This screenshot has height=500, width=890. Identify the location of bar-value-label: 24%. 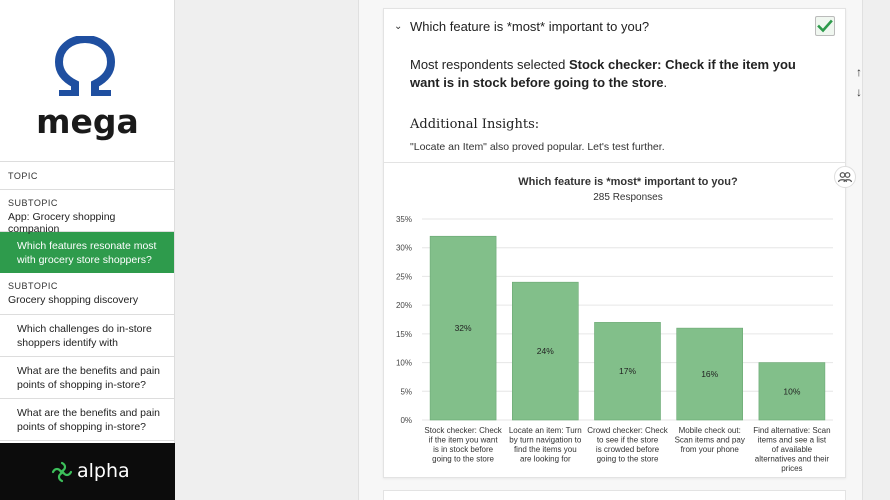
(545, 351).